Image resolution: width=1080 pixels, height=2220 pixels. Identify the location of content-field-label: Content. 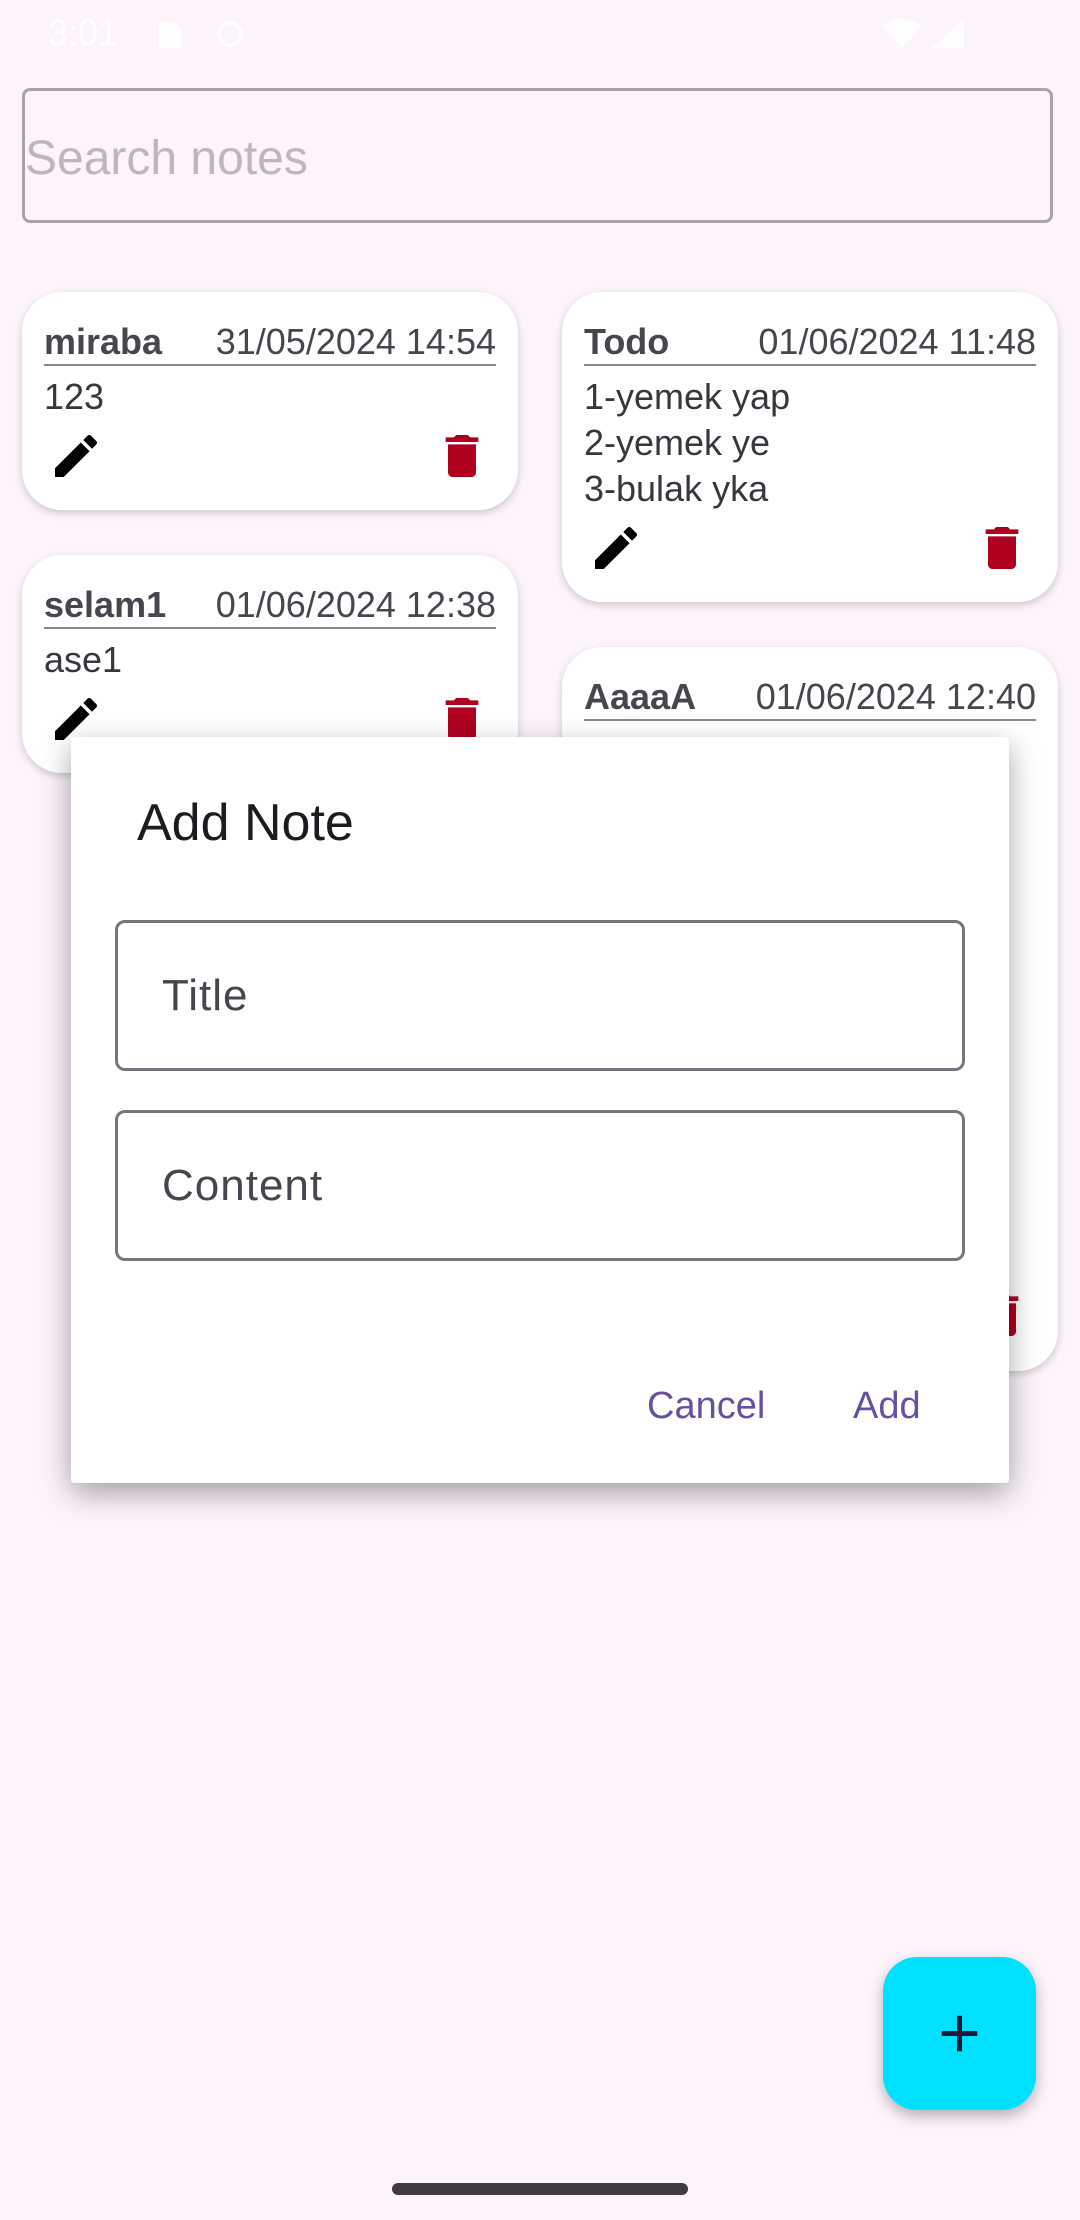
(243, 1185).